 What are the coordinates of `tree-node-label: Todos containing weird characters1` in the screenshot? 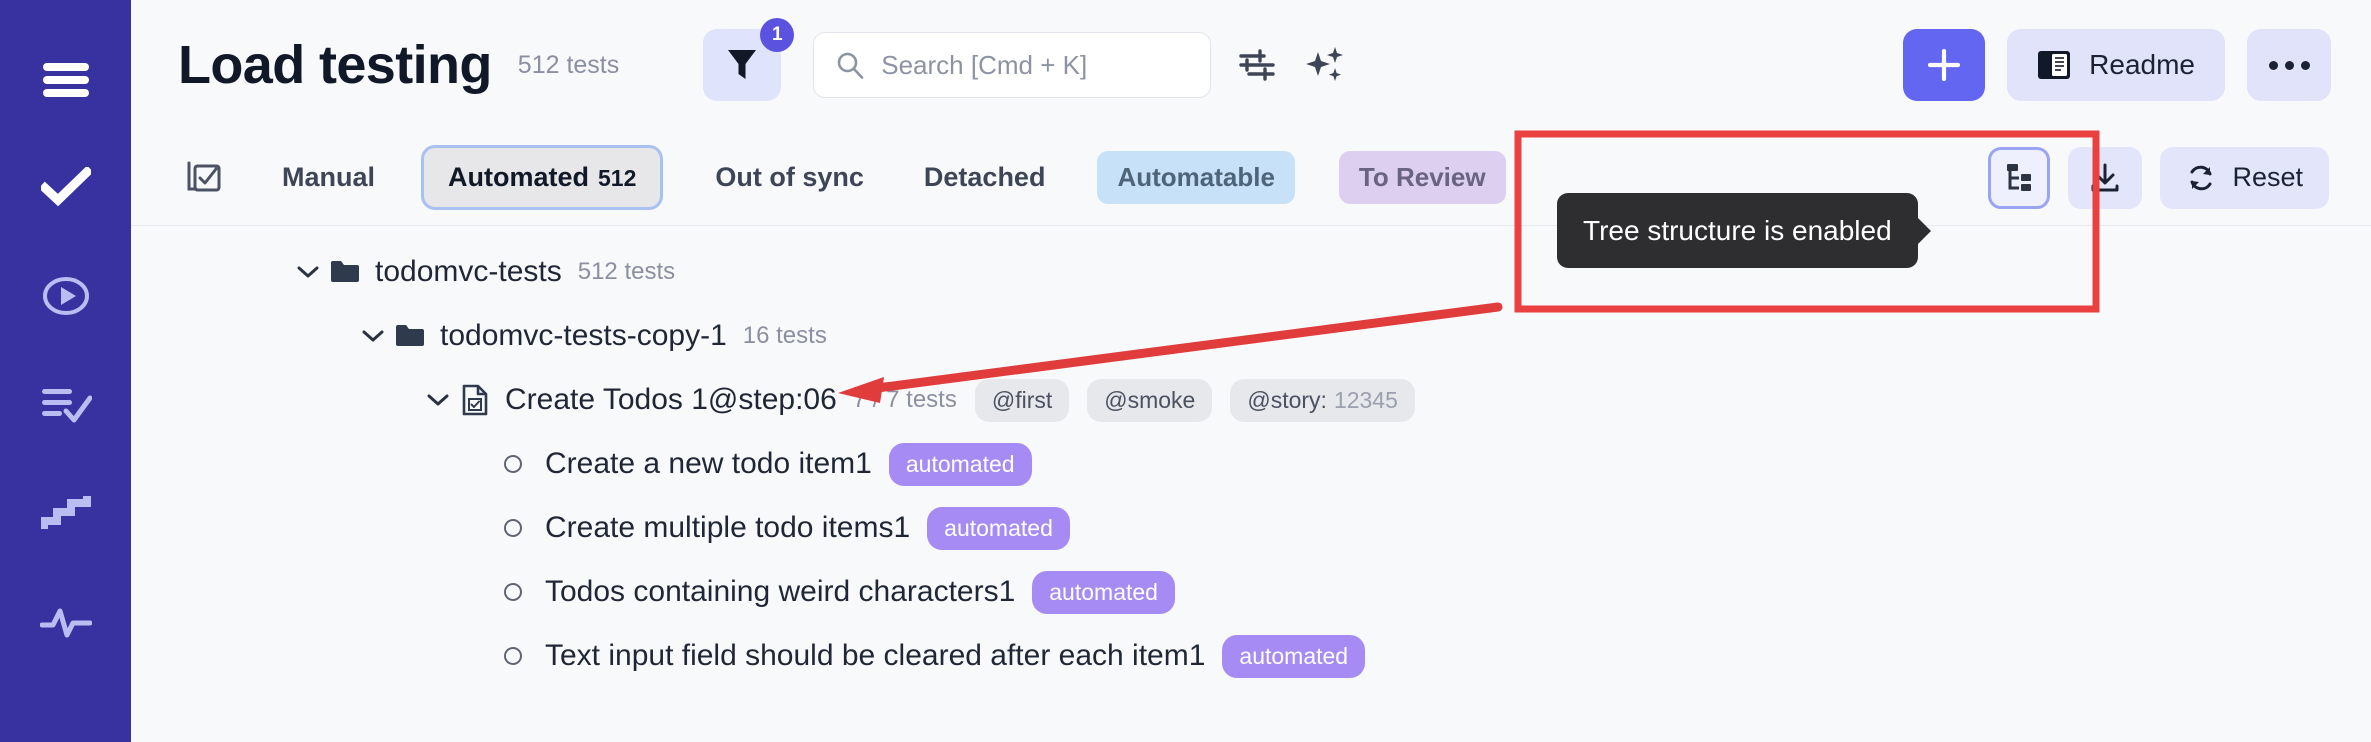 It's located at (780, 591).